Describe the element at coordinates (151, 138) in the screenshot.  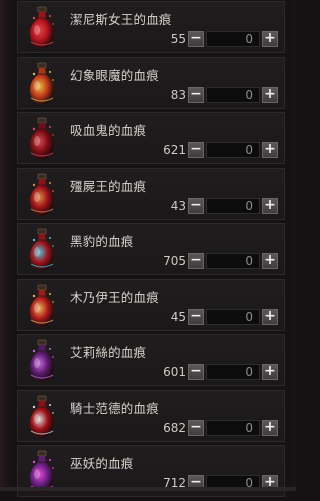
I see `list-item: 吸血鬼的血痕 621 − 0 +` at that location.